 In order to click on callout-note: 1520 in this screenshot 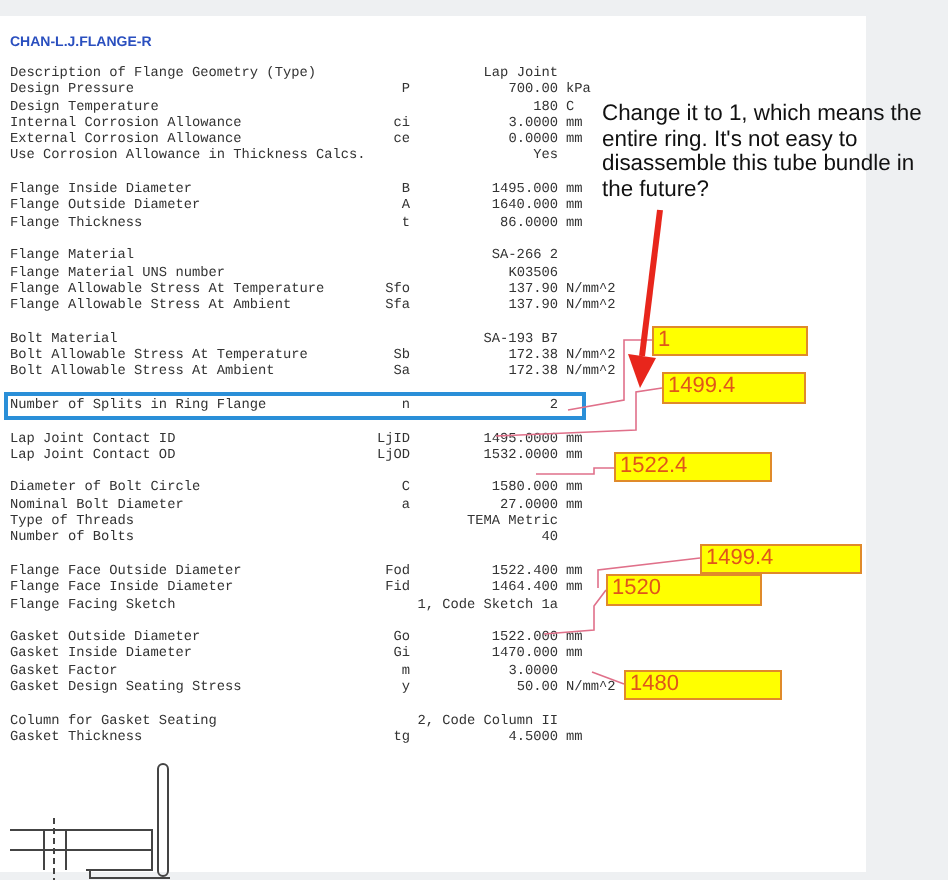, I will do `click(684, 590)`.